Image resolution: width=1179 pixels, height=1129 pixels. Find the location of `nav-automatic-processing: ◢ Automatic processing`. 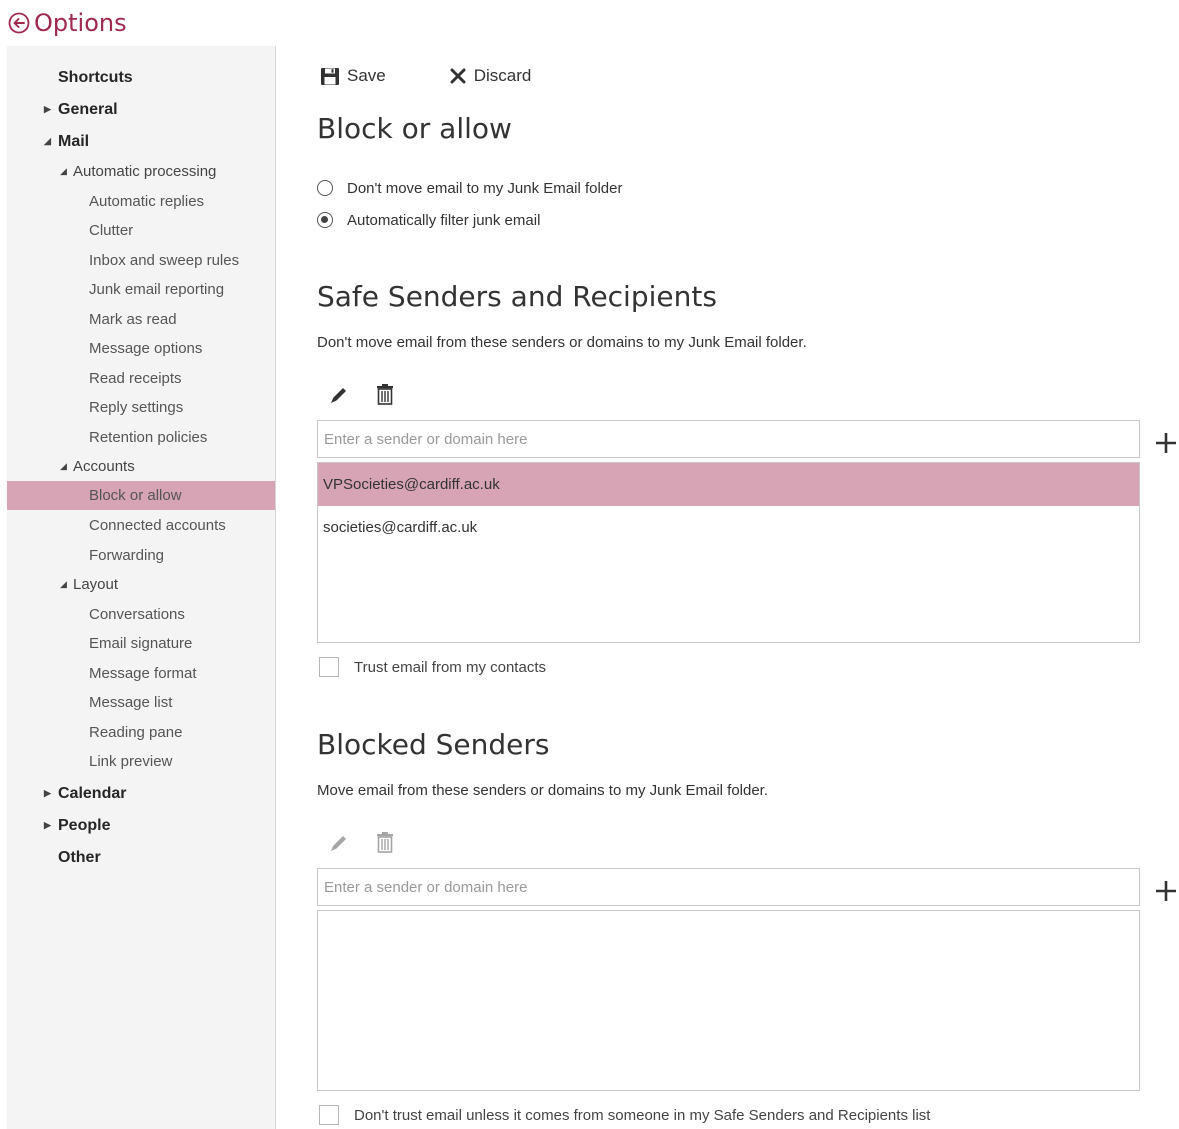

nav-automatic-processing: ◢ Automatic processing is located at coordinates (141, 171).